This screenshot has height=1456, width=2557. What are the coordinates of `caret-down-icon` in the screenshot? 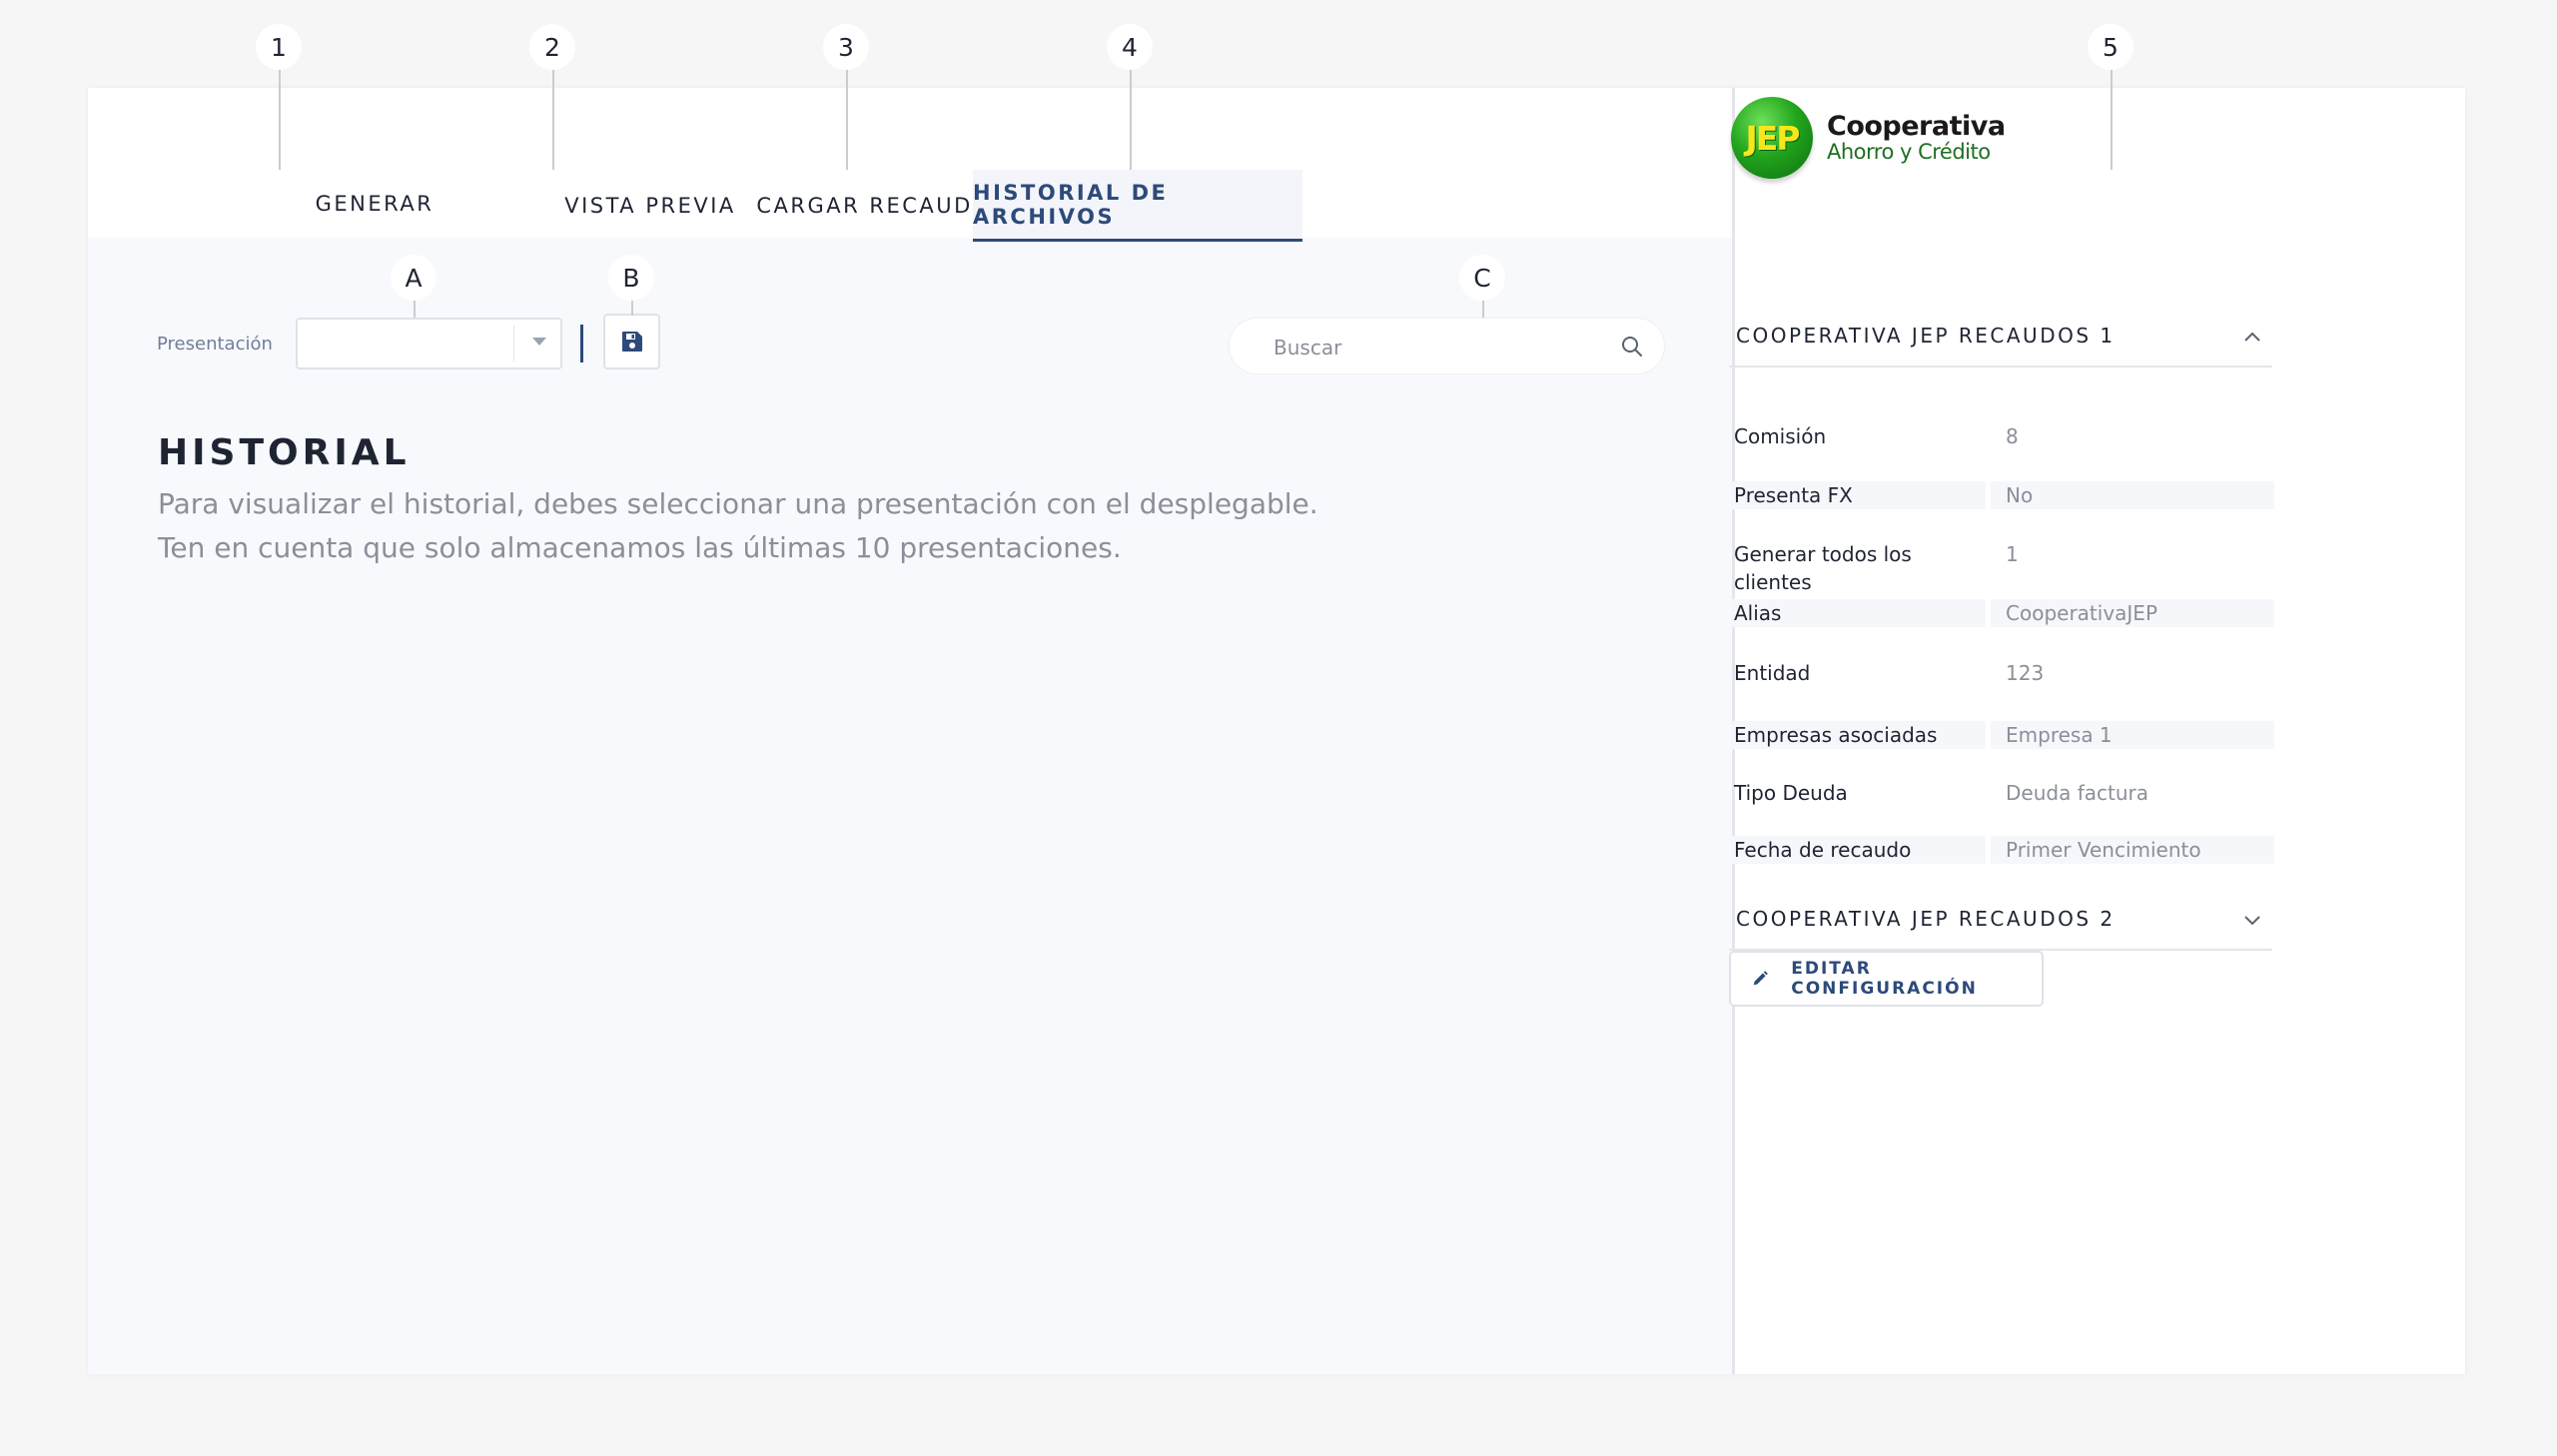 It's located at (539, 342).